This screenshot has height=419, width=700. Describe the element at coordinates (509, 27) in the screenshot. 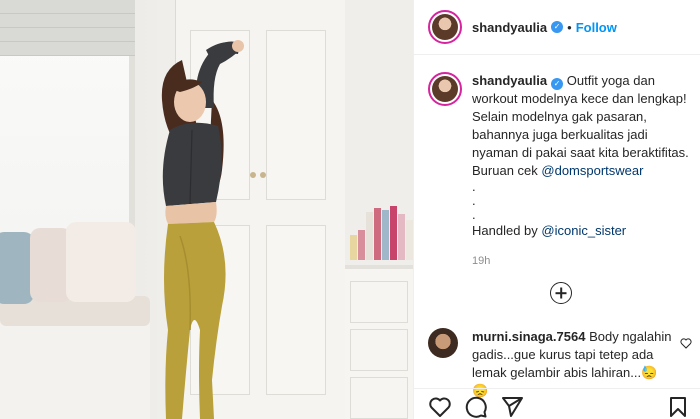

I see `author-username: shandyaulia` at that location.